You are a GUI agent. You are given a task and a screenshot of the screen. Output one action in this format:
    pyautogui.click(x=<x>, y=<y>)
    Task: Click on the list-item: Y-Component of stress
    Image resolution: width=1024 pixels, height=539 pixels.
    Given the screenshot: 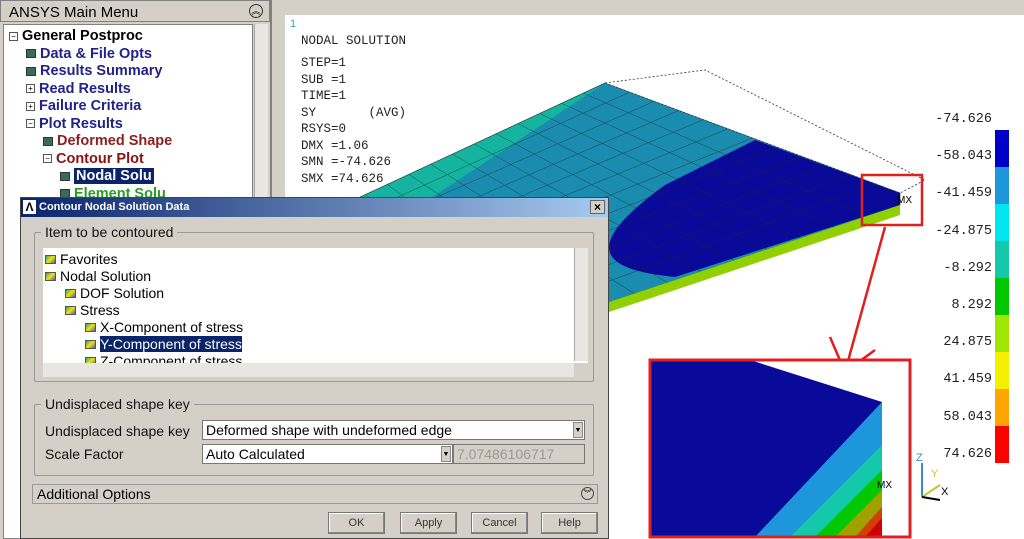 What is the action you would take?
    pyautogui.click(x=163, y=344)
    